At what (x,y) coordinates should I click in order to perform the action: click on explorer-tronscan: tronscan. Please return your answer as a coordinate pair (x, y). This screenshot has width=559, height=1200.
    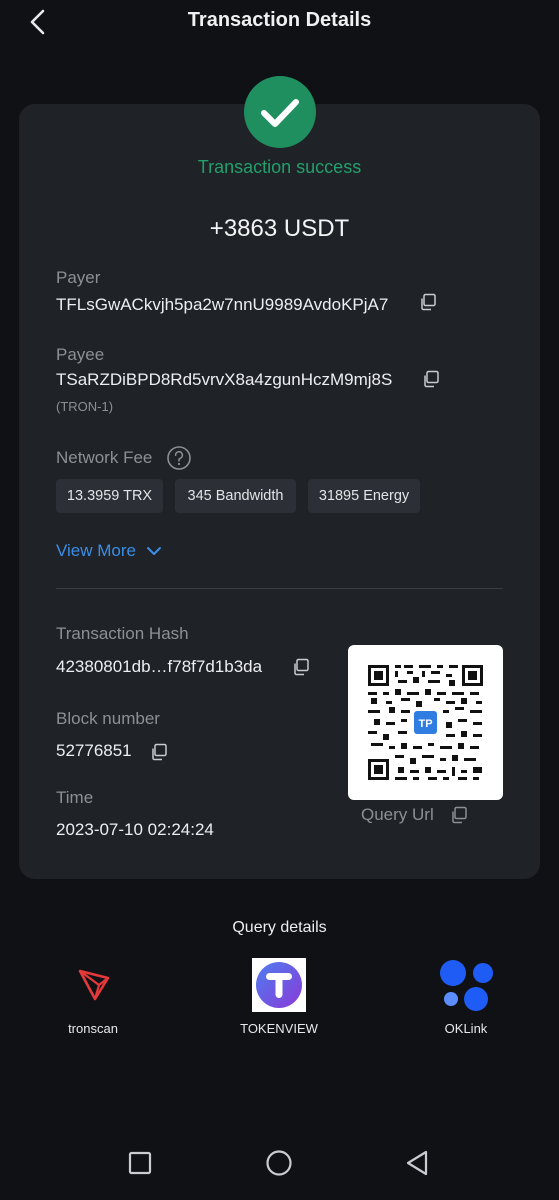
    Looking at the image, I should click on (93, 998).